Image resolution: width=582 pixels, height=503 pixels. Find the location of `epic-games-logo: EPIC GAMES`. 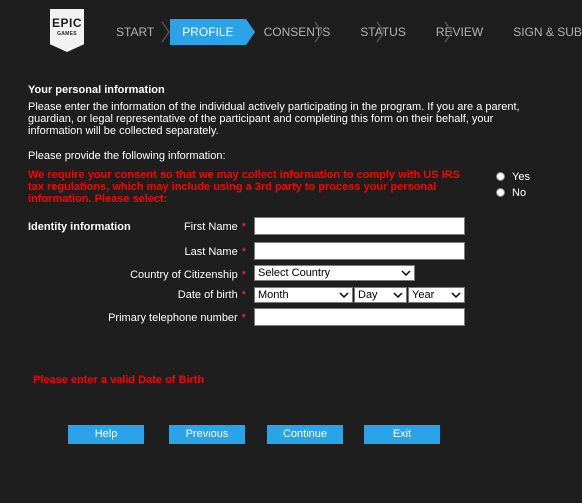

epic-games-logo: EPIC GAMES is located at coordinates (67, 30).